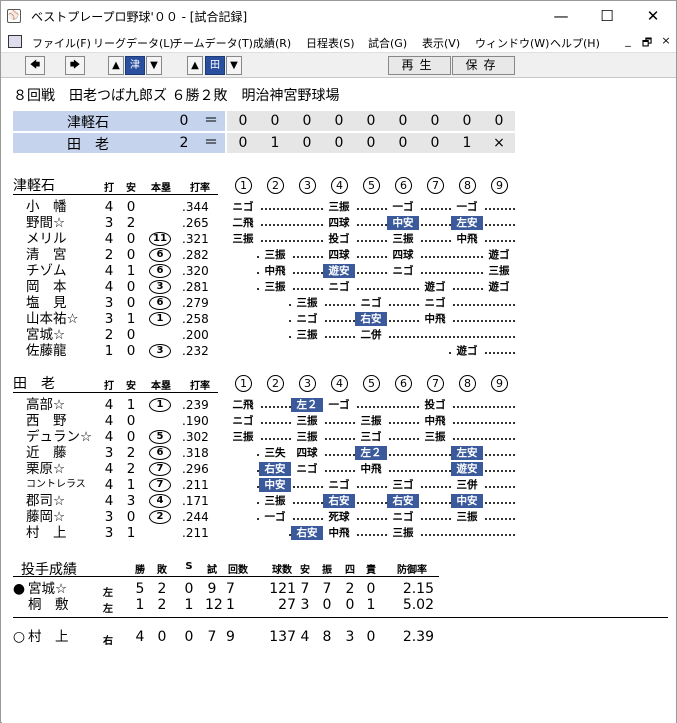  What do you see at coordinates (339, 319) in the screenshot?
I see `batter-row: 山本祐☆ 3 1 1.258 ニゴ 右安 中飛` at bounding box center [339, 319].